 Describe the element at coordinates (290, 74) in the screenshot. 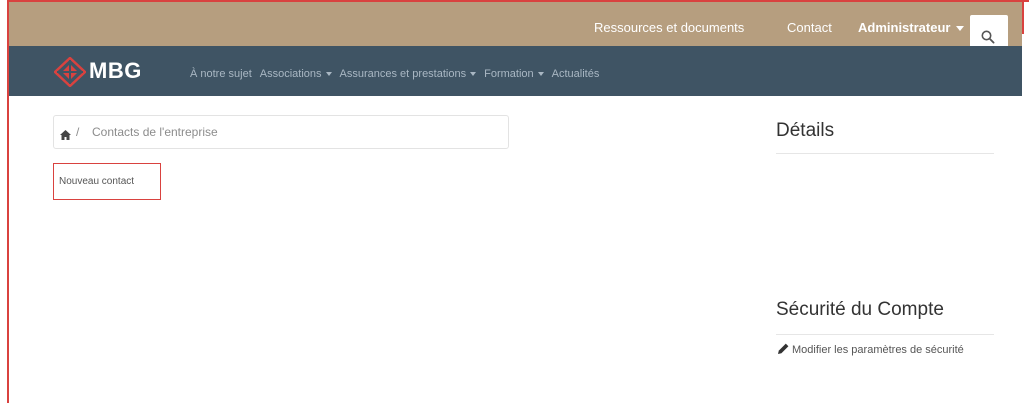

I see `nav-item-label: Associations` at that location.